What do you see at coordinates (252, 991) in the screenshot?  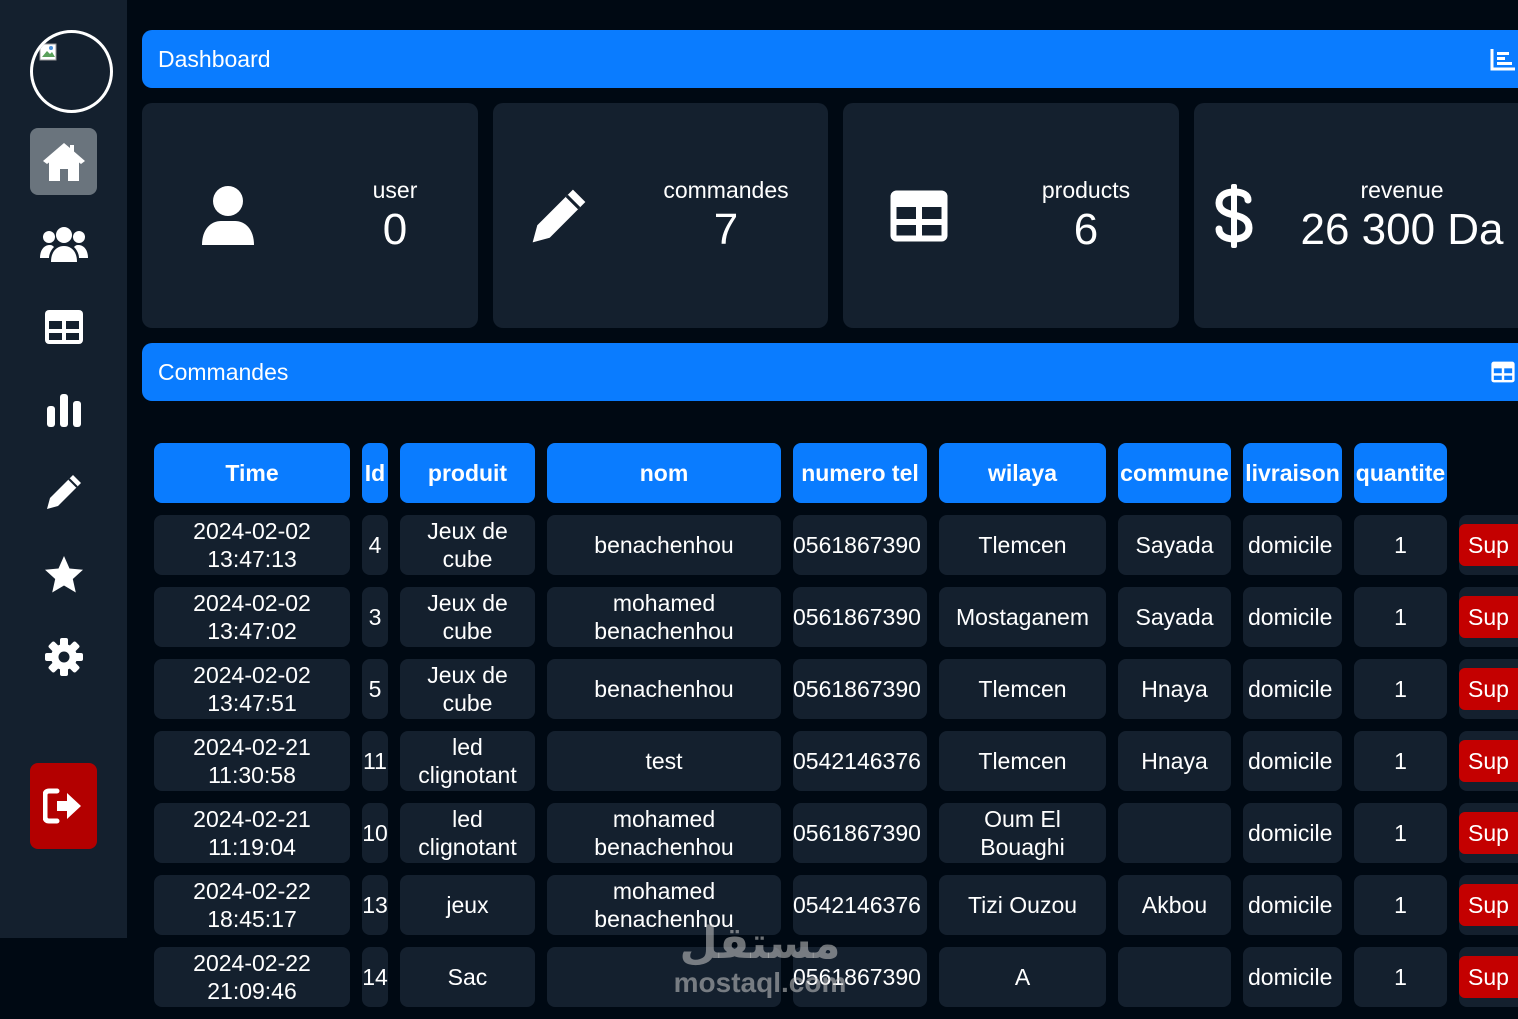 I see `cell-time: 21:09:46` at bounding box center [252, 991].